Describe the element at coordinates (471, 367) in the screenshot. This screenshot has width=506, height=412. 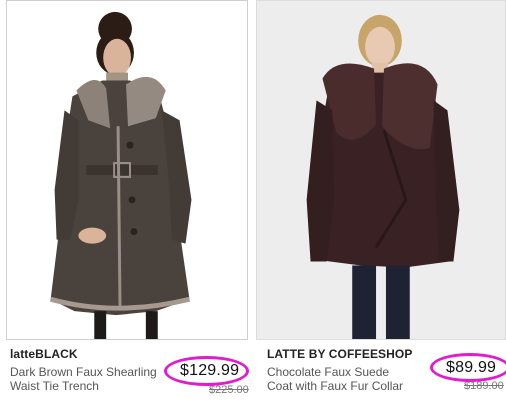
I see `sale-price: $89.99` at that location.